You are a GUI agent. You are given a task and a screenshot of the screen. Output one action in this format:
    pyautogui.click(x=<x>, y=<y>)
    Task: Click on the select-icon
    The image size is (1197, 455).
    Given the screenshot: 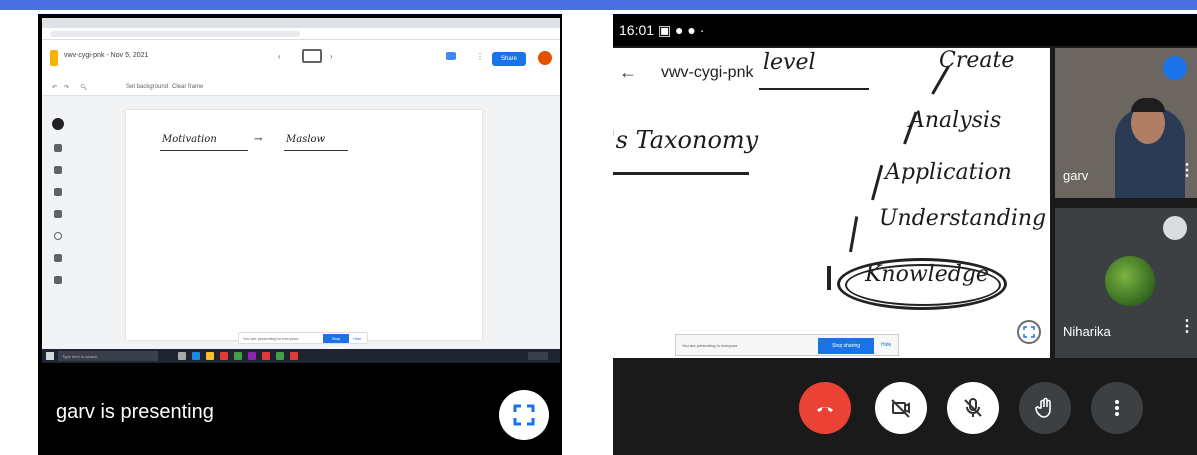 What is the action you would take?
    pyautogui.click(x=58, y=170)
    